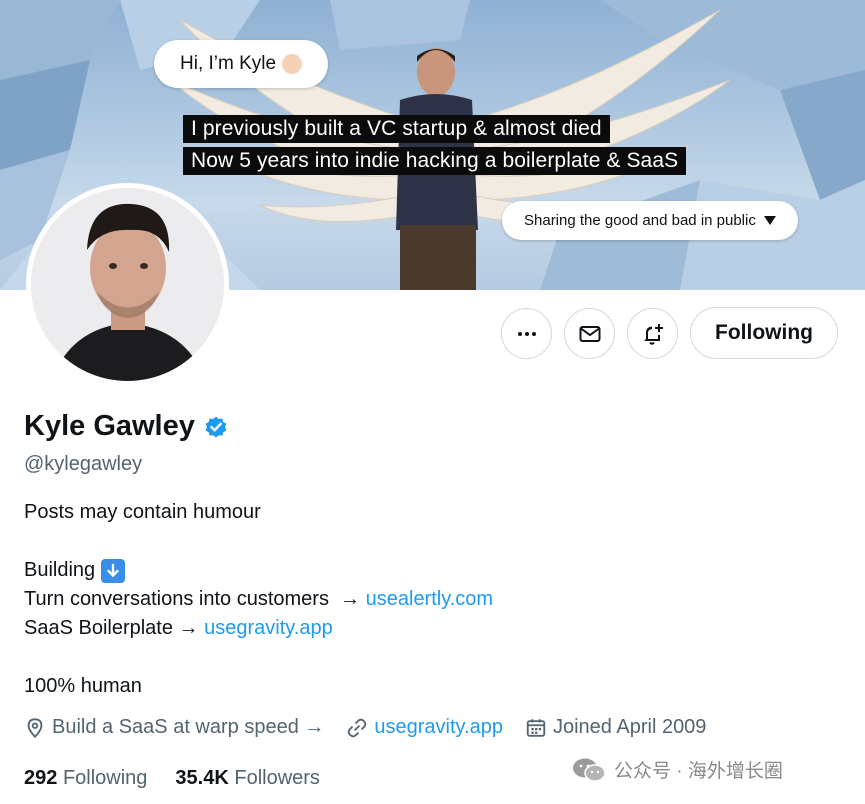 Image resolution: width=865 pixels, height=804 pixels. I want to click on building-label: Building, so click(60, 570).